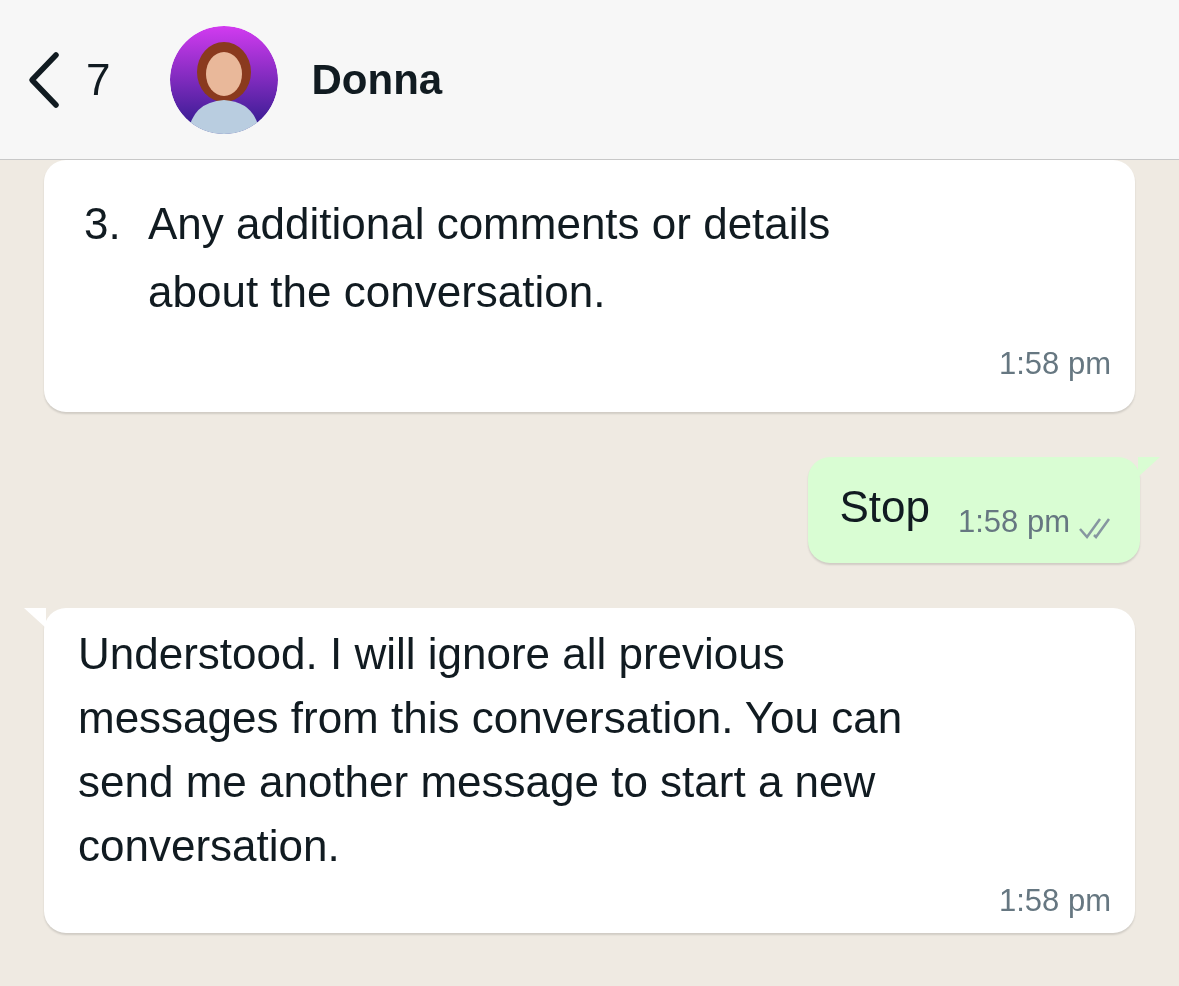 Image resolution: width=1179 pixels, height=986 pixels. I want to click on message-text: Stop, so click(884, 507).